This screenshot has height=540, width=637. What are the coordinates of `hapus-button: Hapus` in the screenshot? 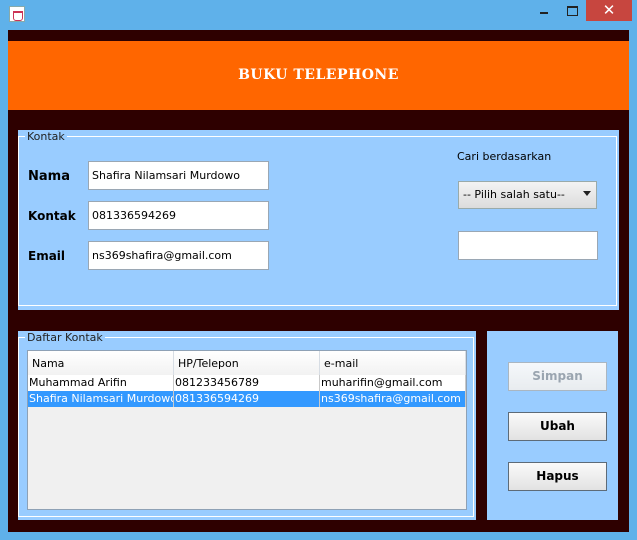 It's located at (557, 476).